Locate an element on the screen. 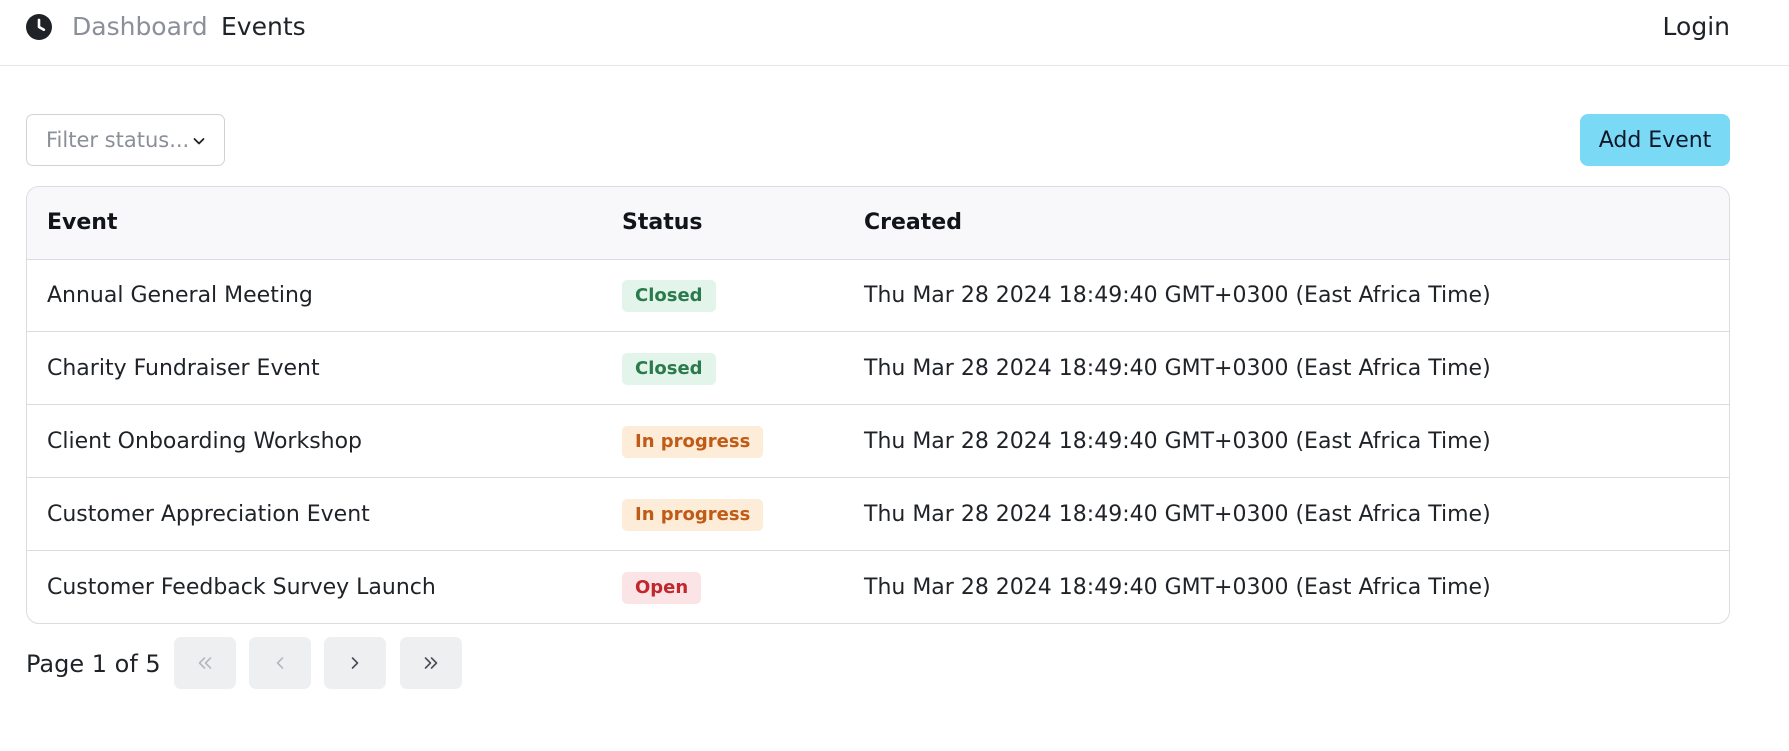 The width and height of the screenshot is (1789, 751). event-name: Customer Feedback Survey Launch is located at coordinates (241, 587).